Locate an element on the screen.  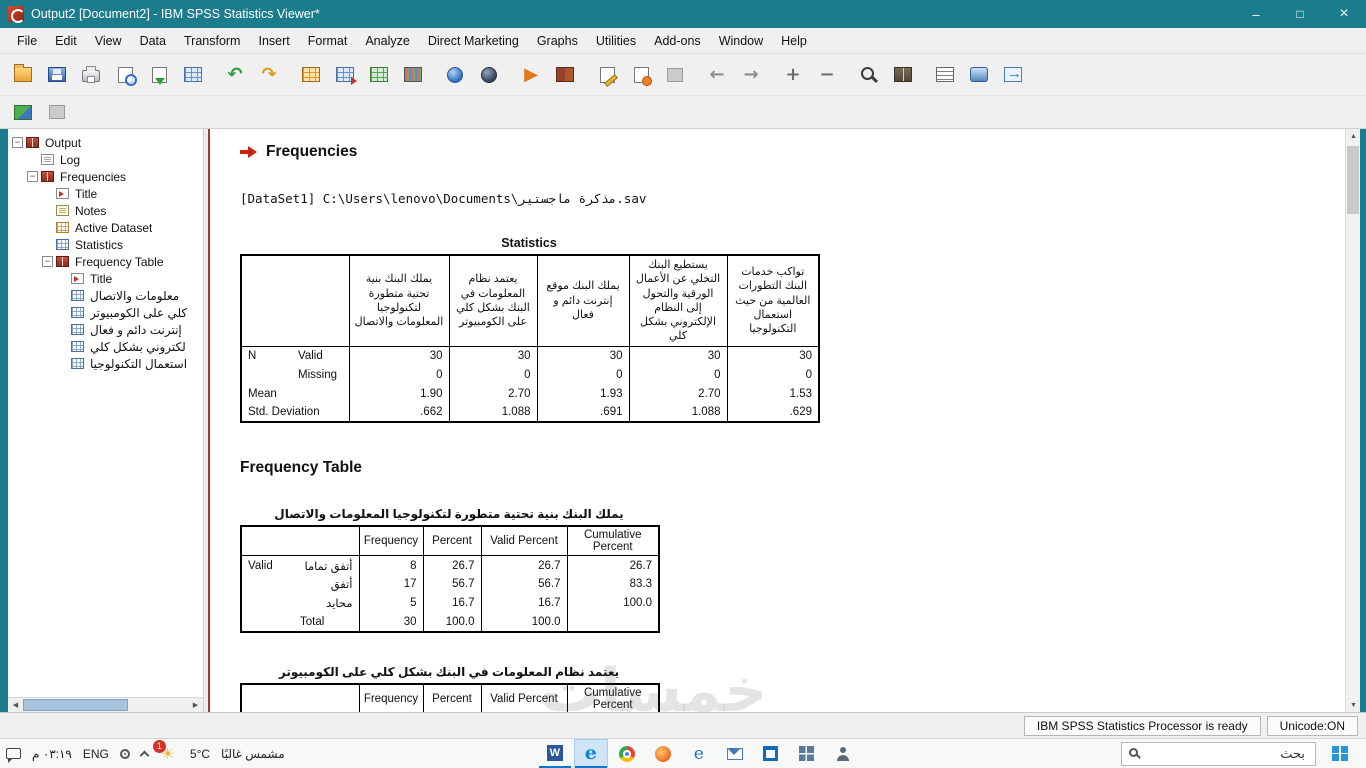
tree-item: Log is located at coordinates (105, 159).